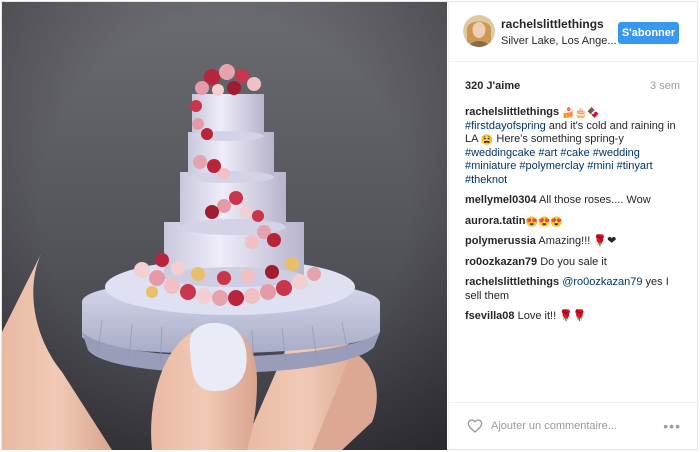 This screenshot has width=700, height=452. Describe the element at coordinates (558, 139) in the screenshot. I see `caption-text: Here's something spring-y` at that location.